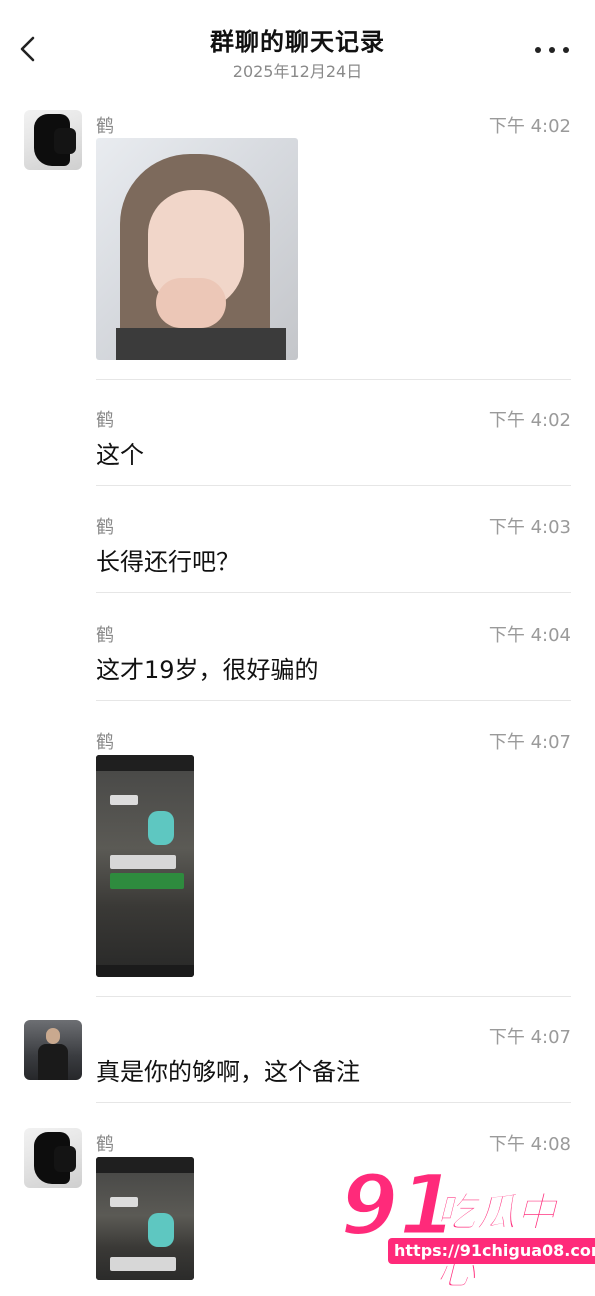 This screenshot has height=1296, width=595. I want to click on message-time: 下午 4:04, so click(529, 635).